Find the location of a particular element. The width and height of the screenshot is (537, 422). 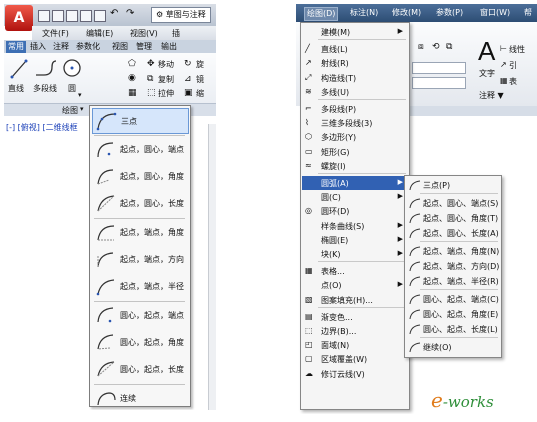

copy-icon: ⧉ is located at coordinates (150, 79).